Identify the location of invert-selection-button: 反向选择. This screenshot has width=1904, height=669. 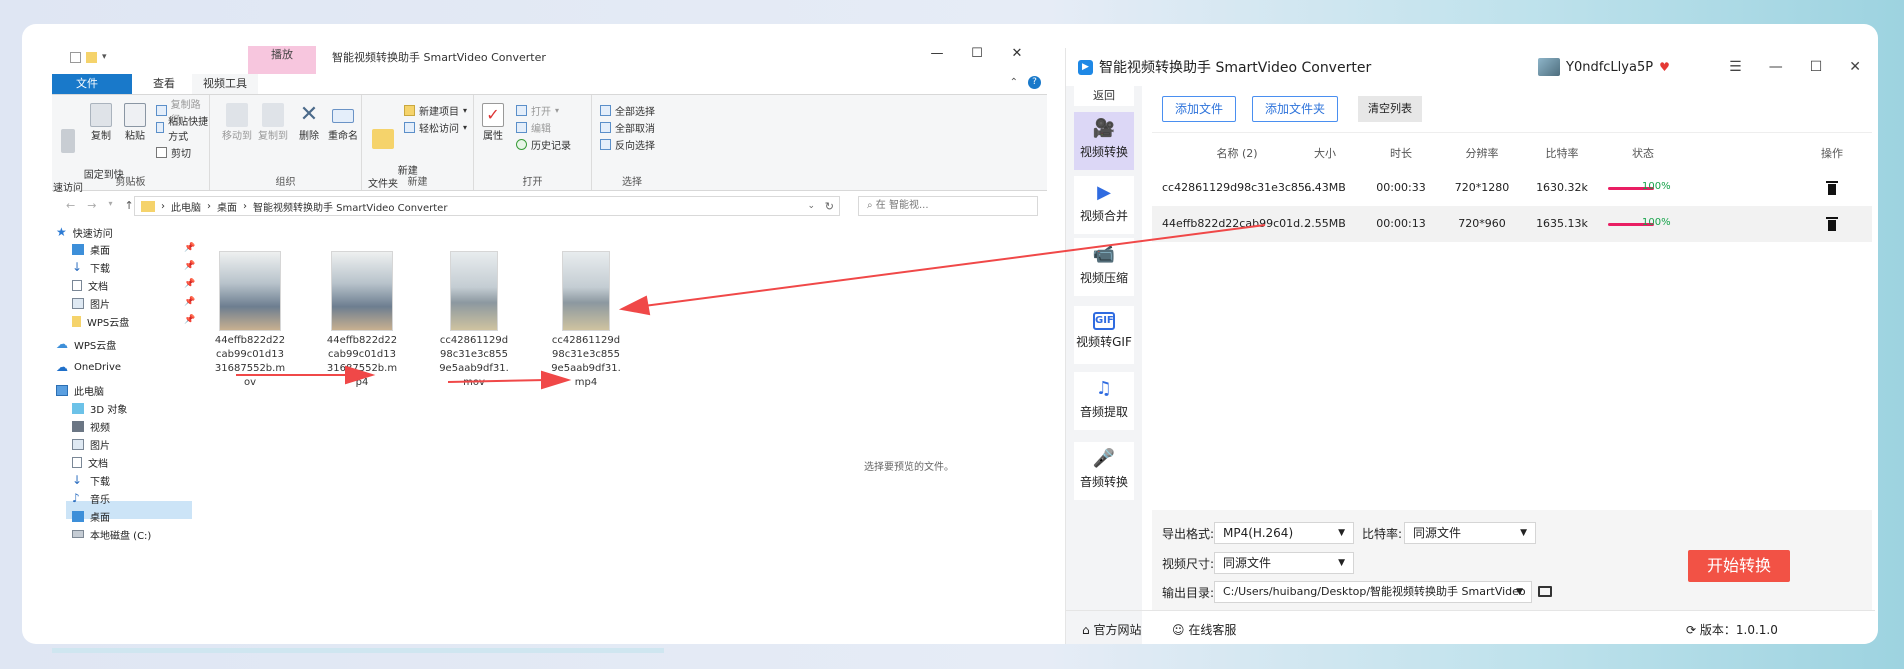
(627, 144).